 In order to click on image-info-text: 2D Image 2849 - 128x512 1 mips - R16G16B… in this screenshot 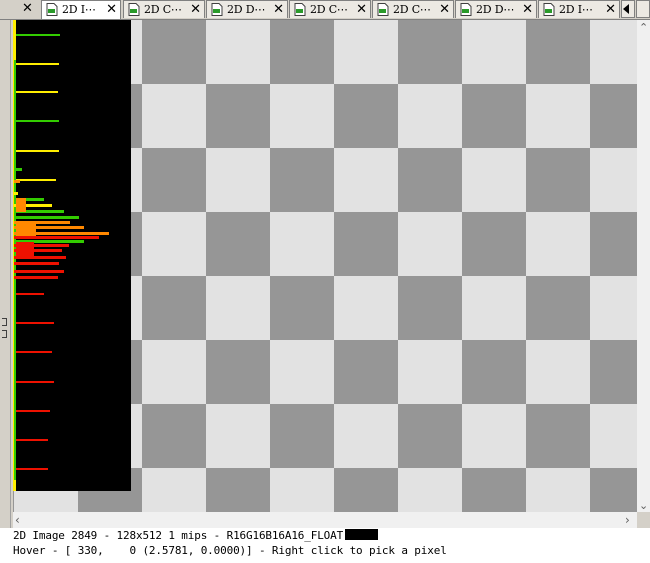, I will do `click(178, 535)`.